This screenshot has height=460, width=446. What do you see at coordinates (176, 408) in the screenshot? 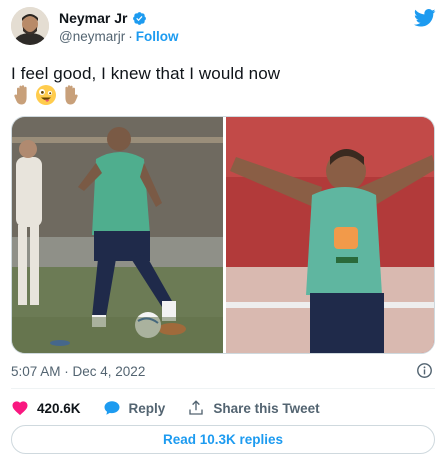
I see `tweet-actions: 420.6K Reply Share this Tweet` at bounding box center [176, 408].